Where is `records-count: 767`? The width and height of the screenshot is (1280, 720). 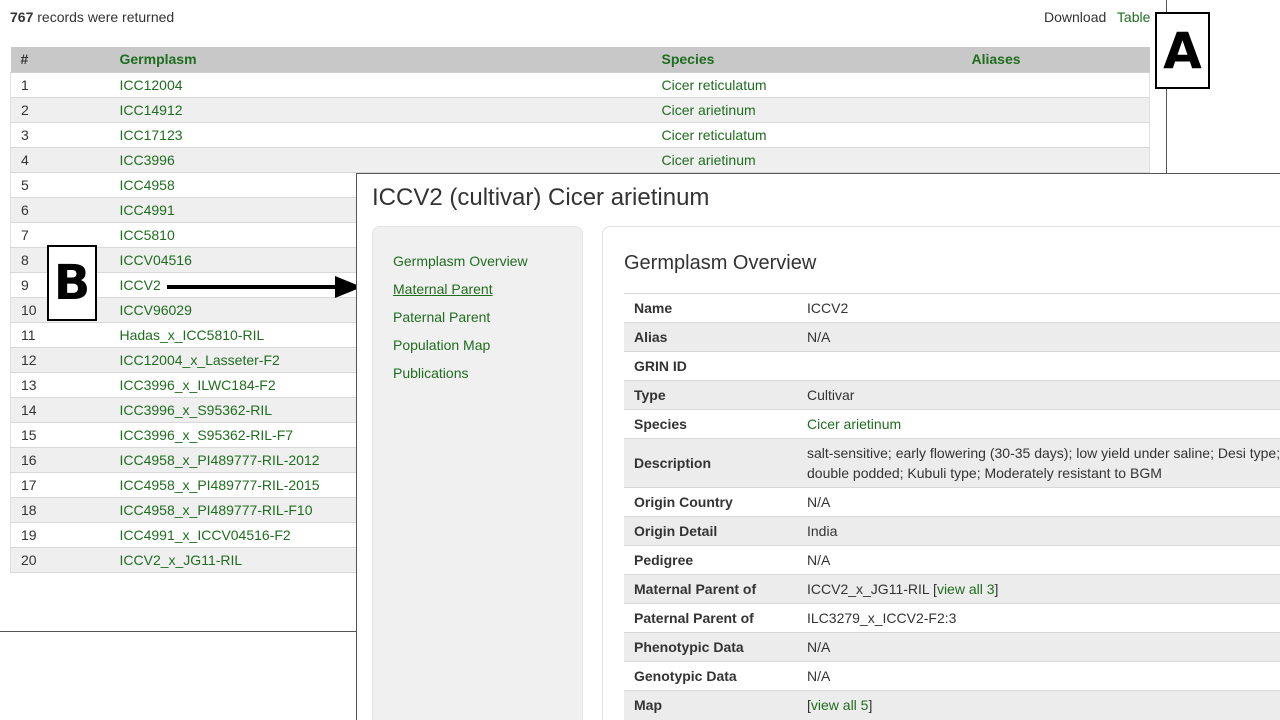
records-count: 767 is located at coordinates (22, 17).